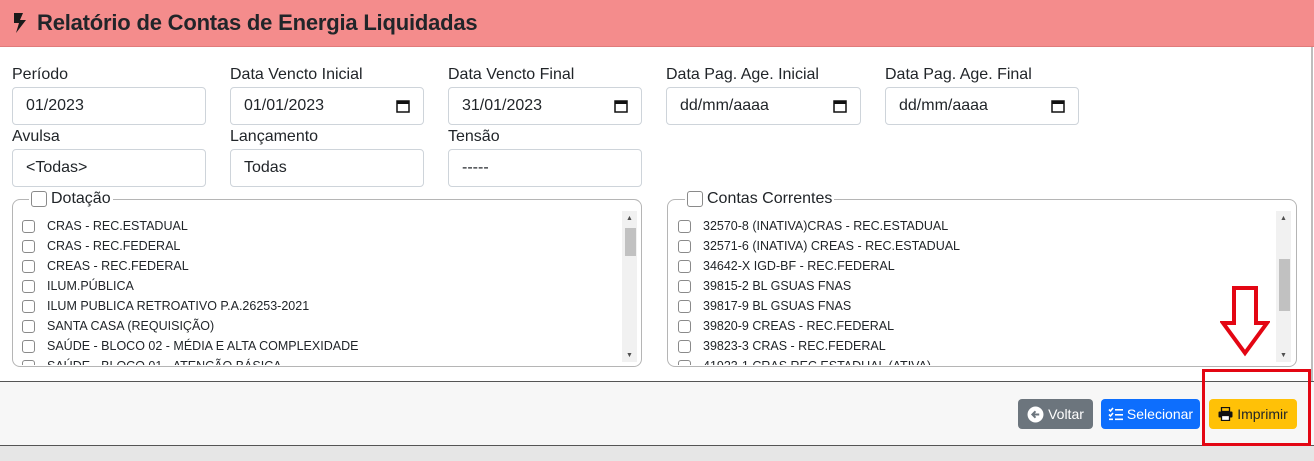 This screenshot has width=1314, height=461. What do you see at coordinates (284, 105) in the screenshot?
I see `vencto-inicial-value: 01/01/2023` at bounding box center [284, 105].